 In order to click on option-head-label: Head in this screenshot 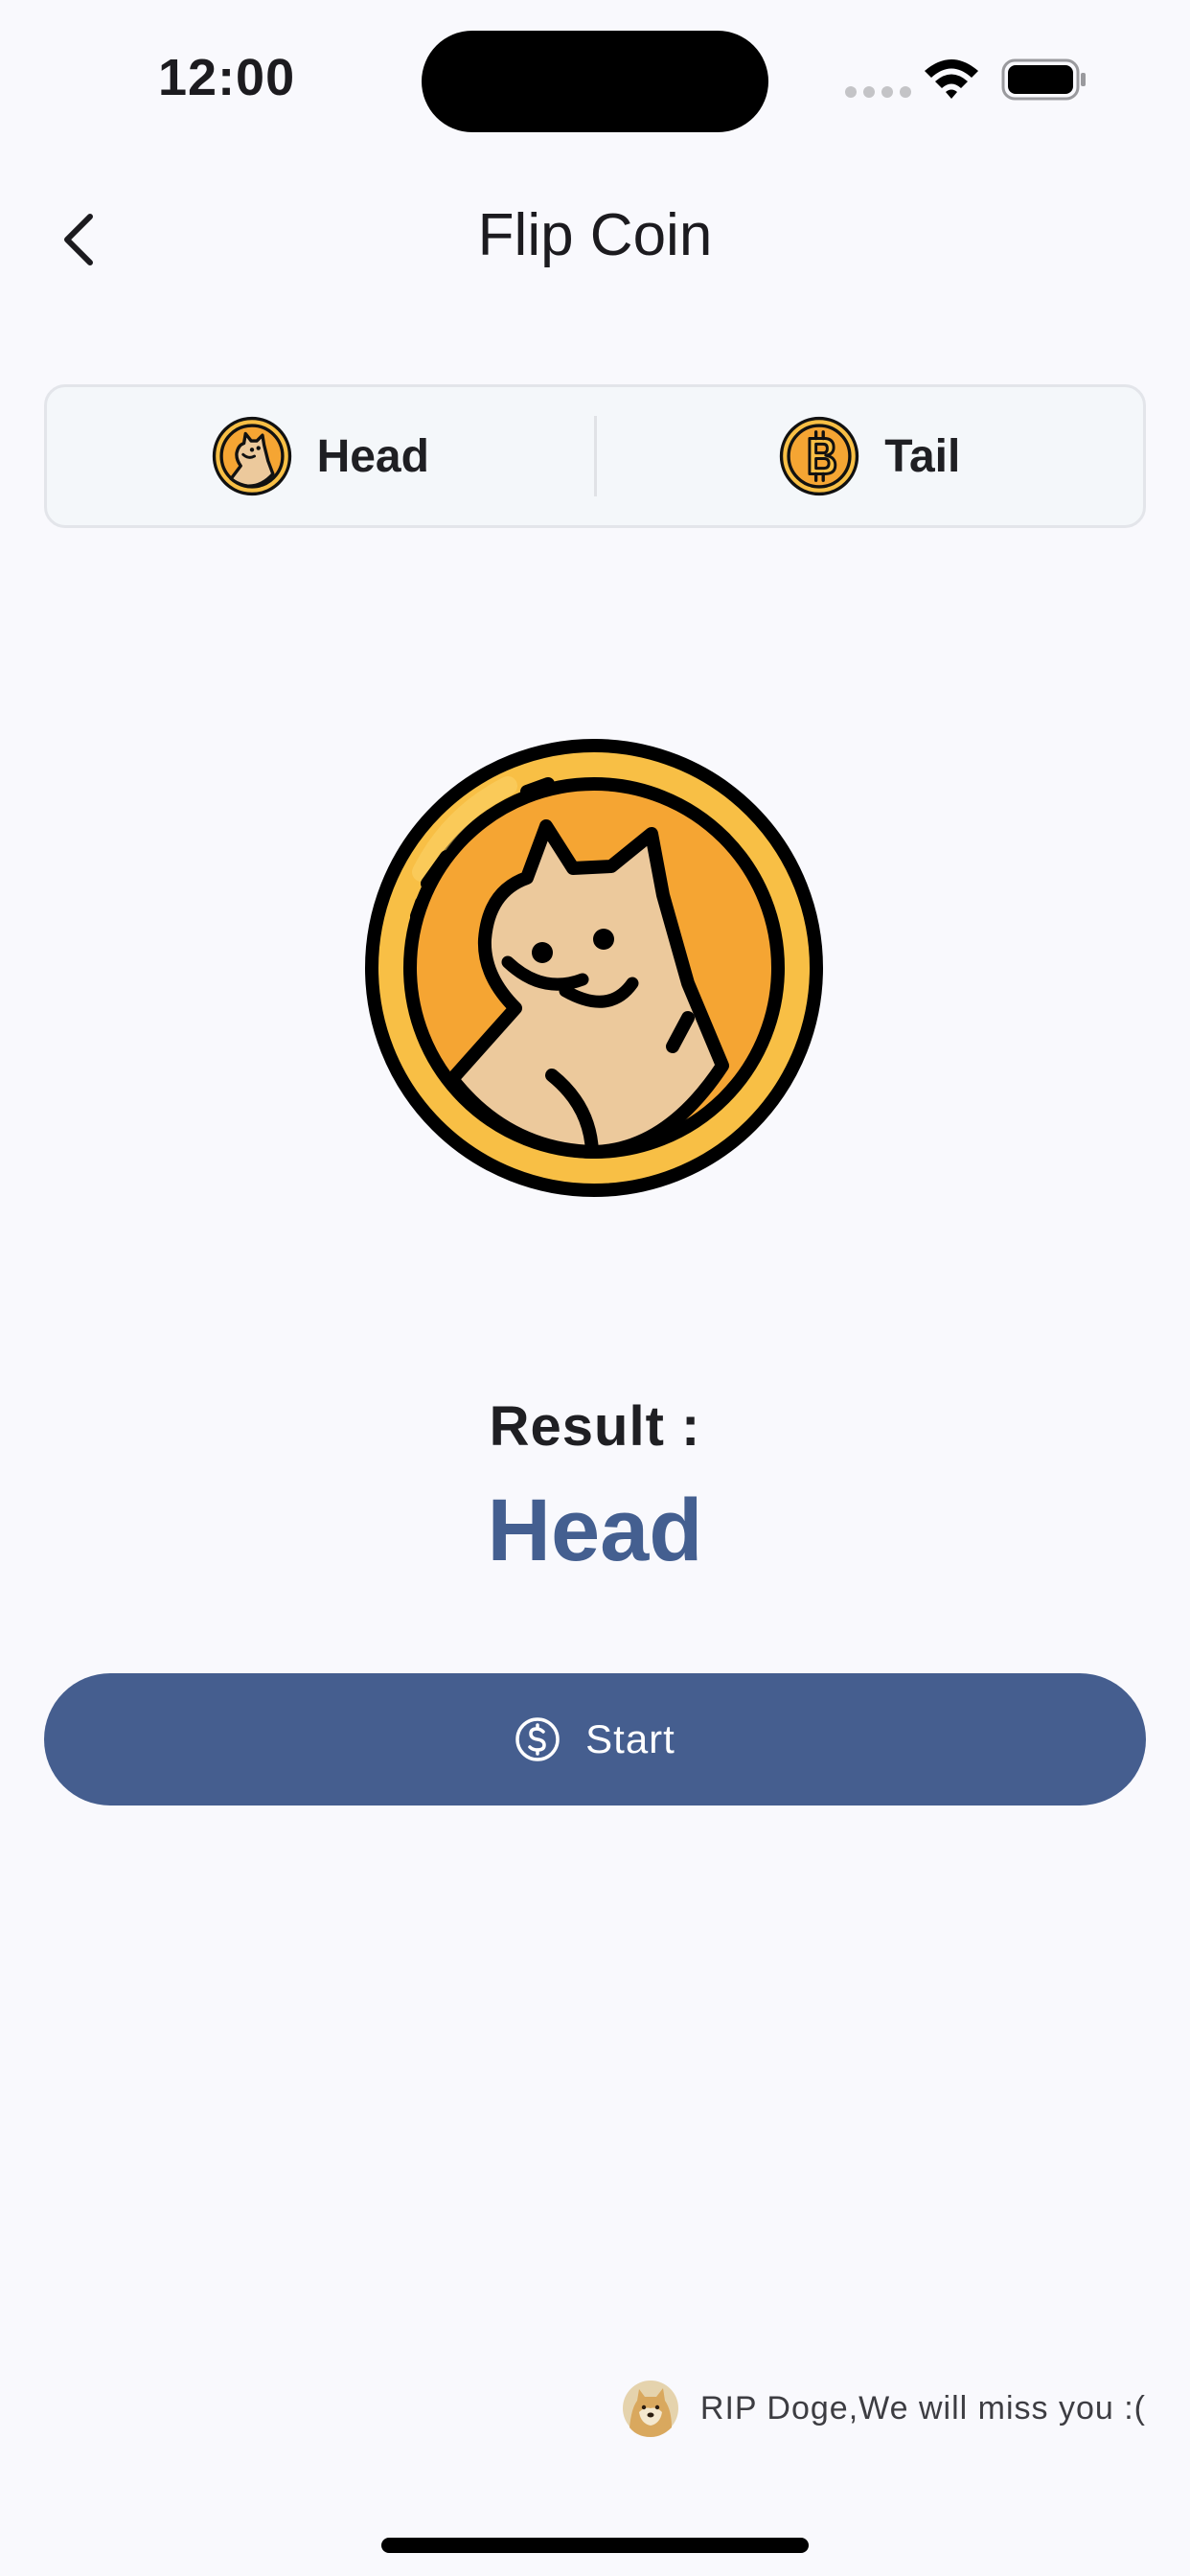, I will do `click(373, 456)`.